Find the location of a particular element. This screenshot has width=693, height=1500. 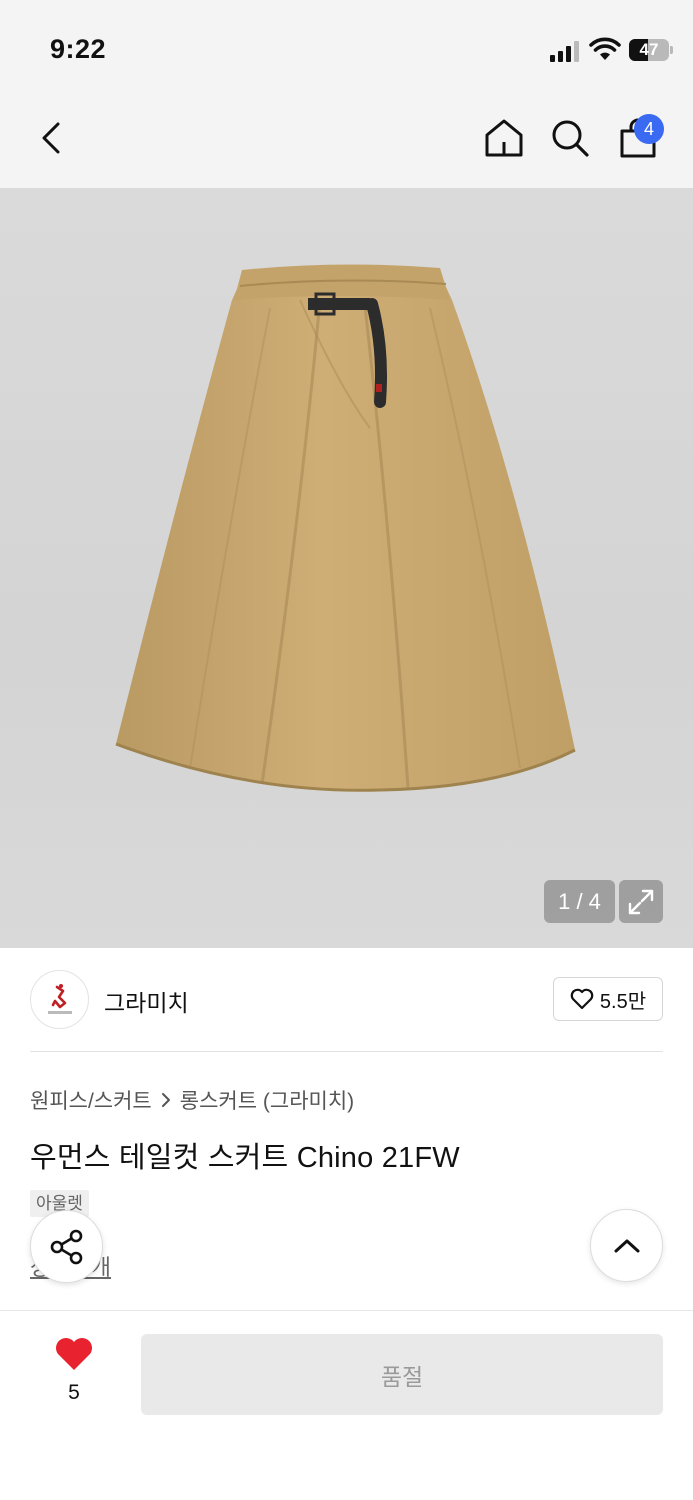

expand-image-button is located at coordinates (641, 901).